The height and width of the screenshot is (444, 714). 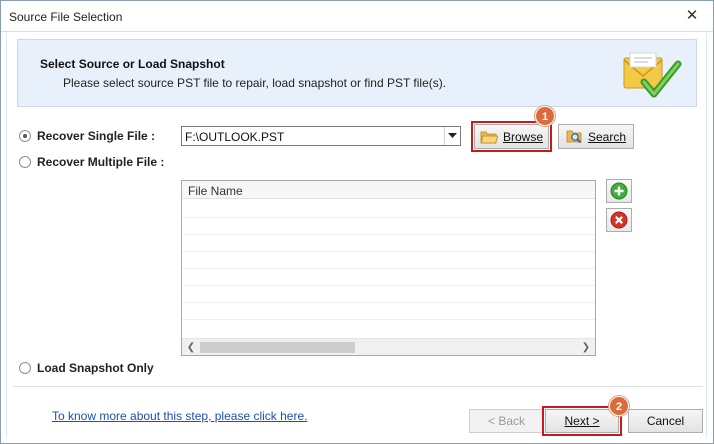 What do you see at coordinates (235, 137) in the screenshot?
I see `pst-path-value: F:\OUTLOOK.PST` at bounding box center [235, 137].